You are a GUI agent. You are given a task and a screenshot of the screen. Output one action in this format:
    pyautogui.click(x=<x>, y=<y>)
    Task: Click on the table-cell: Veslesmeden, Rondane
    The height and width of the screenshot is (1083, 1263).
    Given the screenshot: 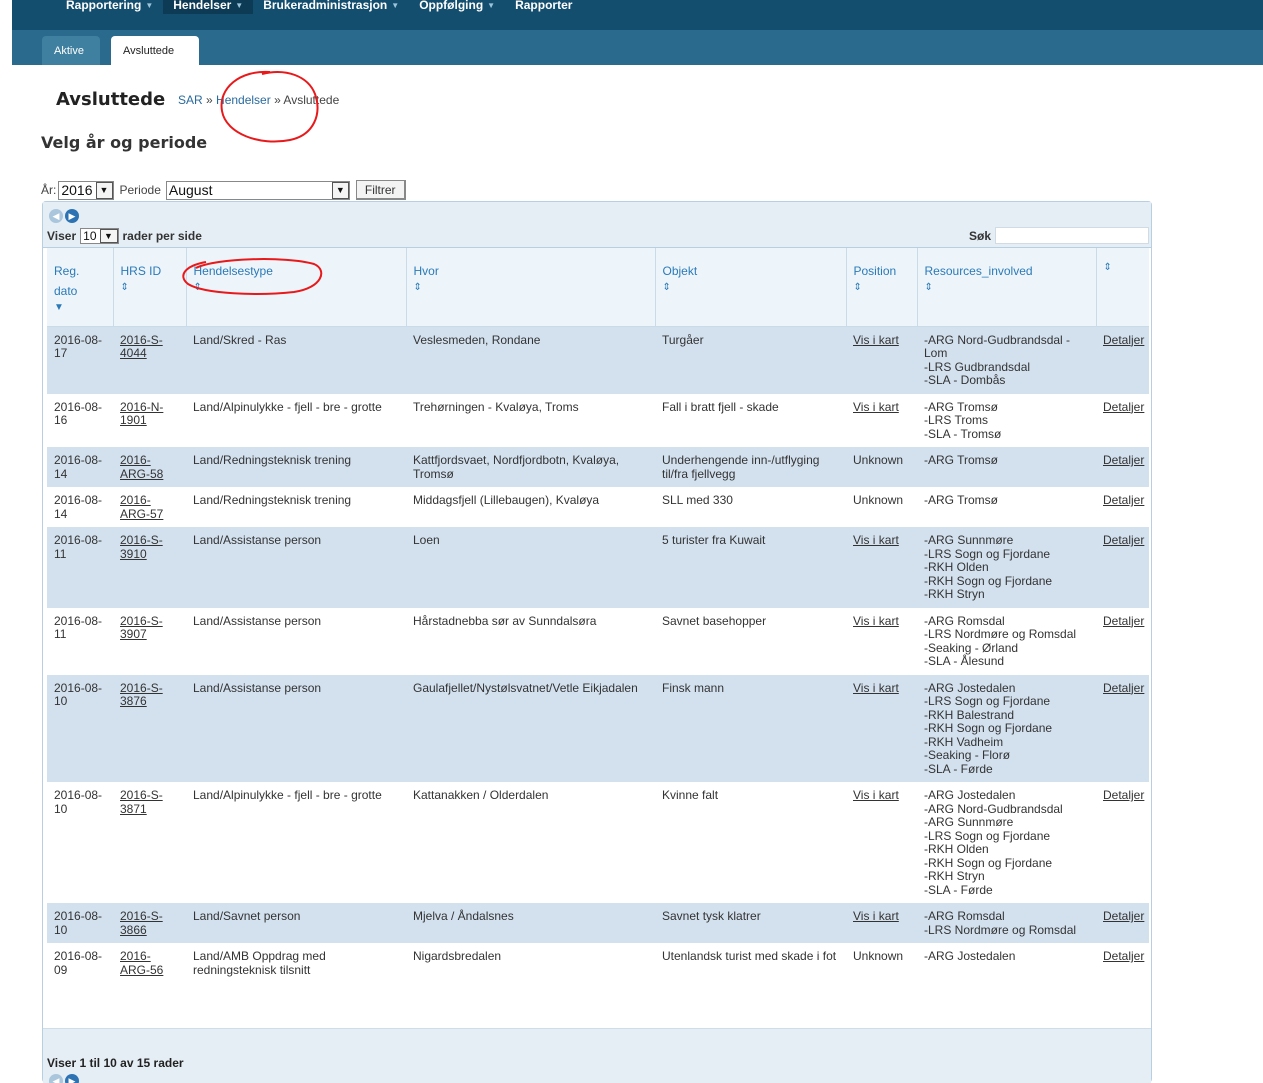 What is the action you would take?
    pyautogui.click(x=530, y=360)
    